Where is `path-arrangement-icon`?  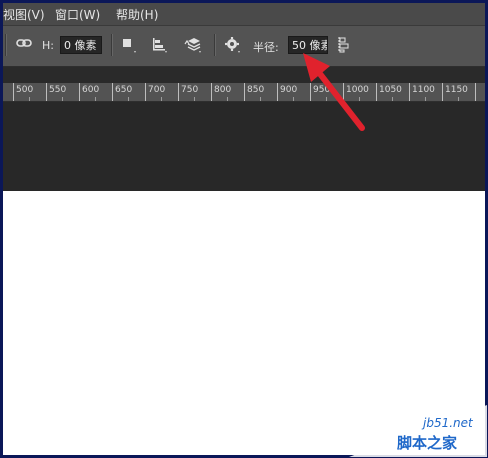 path-arrangement-icon is located at coordinates (192, 45).